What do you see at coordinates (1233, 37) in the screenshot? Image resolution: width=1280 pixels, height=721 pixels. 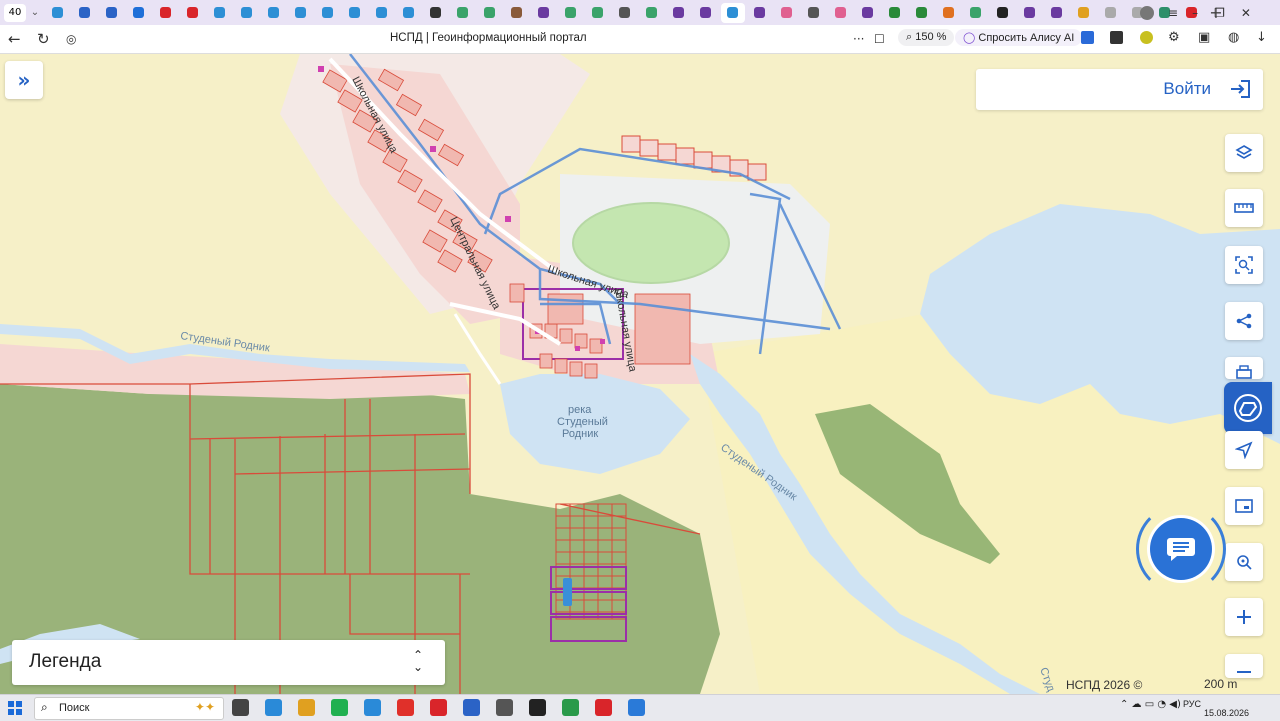 I see `profile-icon: ◍` at bounding box center [1233, 37].